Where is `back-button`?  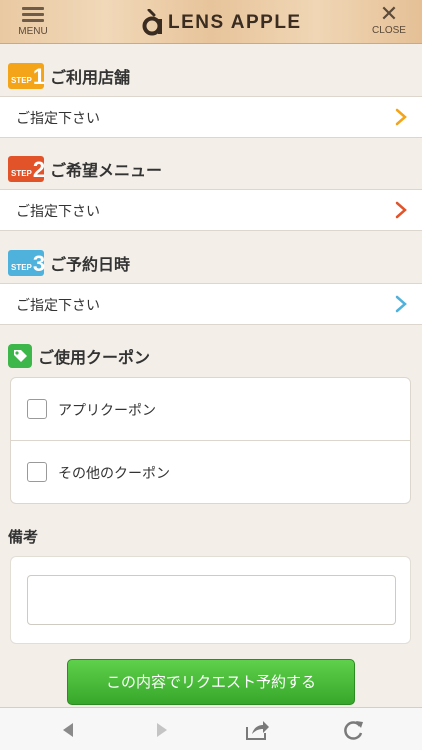 back-button is located at coordinates (68, 730).